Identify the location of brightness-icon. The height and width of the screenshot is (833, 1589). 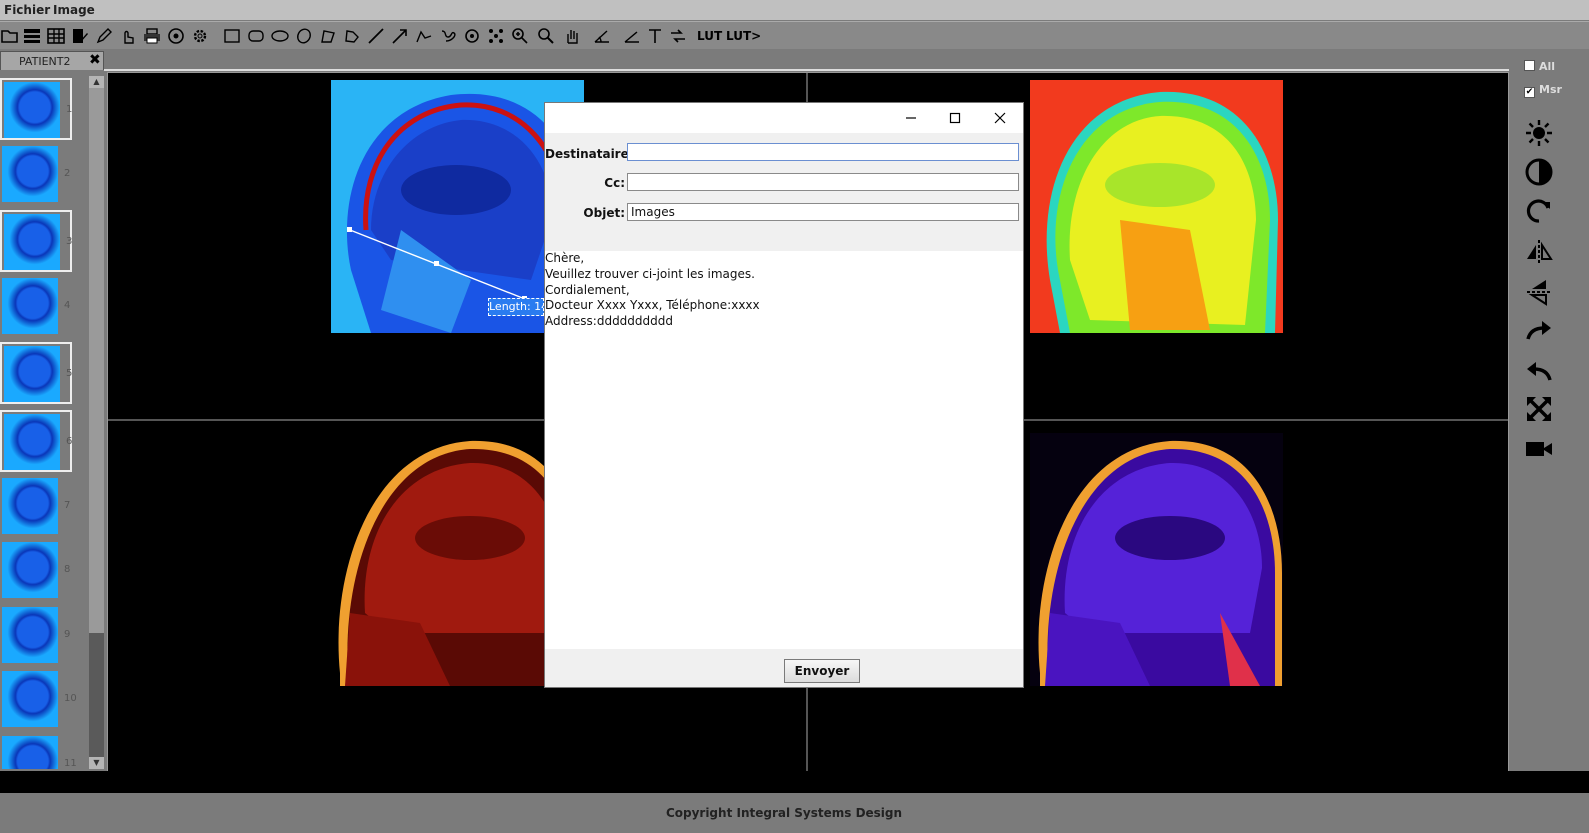
(1539, 133).